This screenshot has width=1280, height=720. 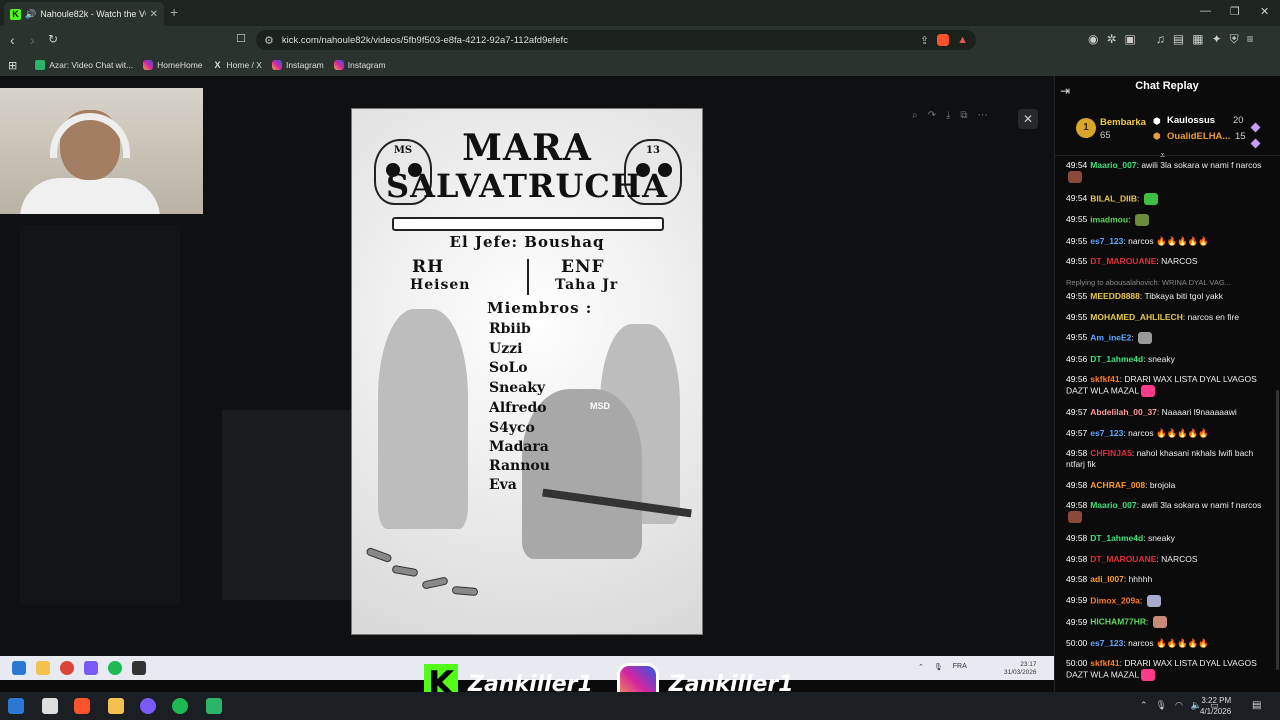 I want to click on message-text: hhhhh, so click(x=1140, y=579).